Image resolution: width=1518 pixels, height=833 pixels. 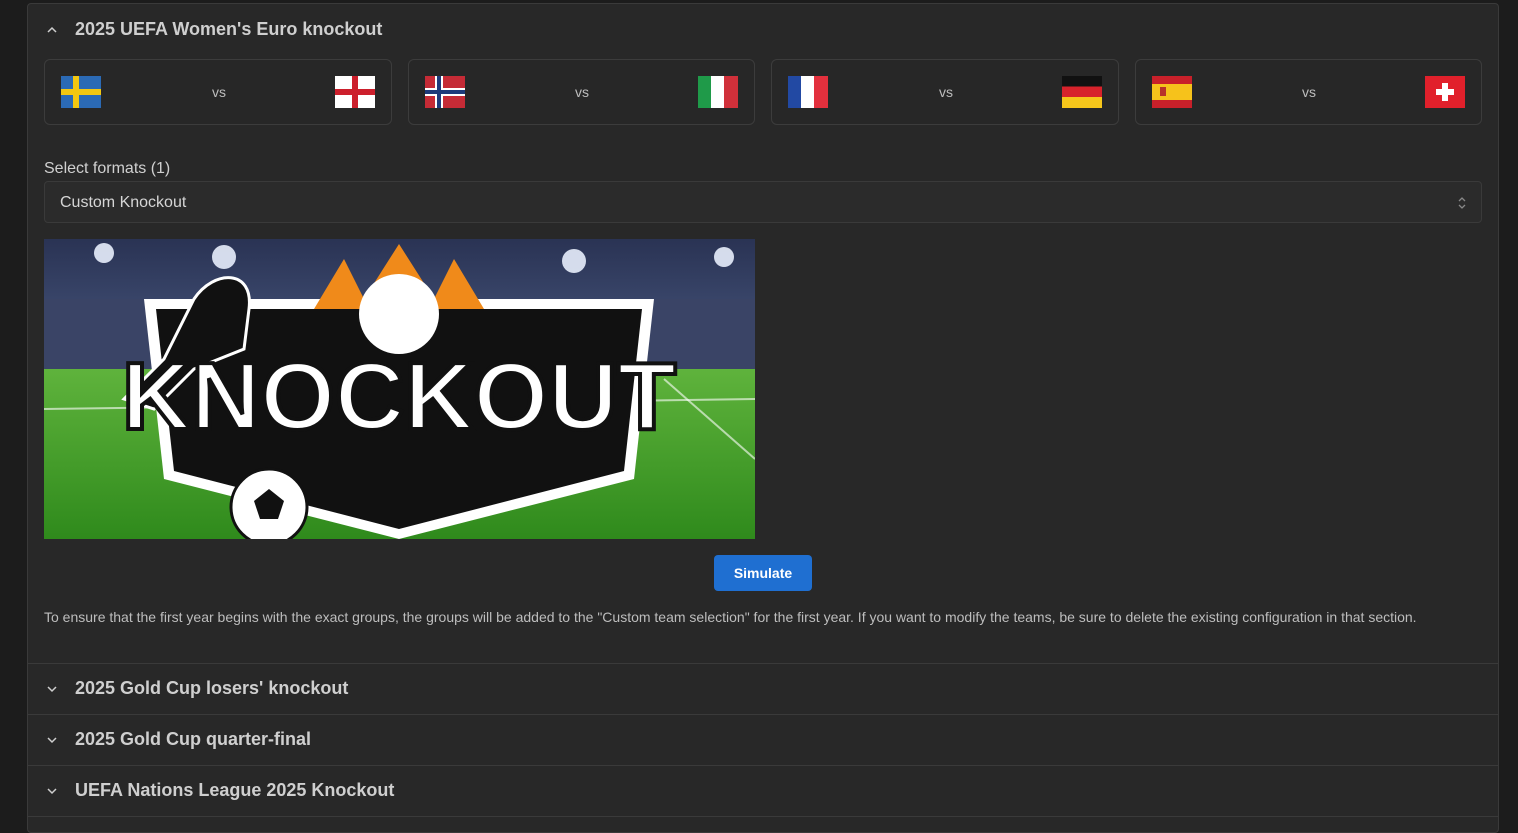 I want to click on banner-text: KNOCKOUT, so click(x=399, y=396).